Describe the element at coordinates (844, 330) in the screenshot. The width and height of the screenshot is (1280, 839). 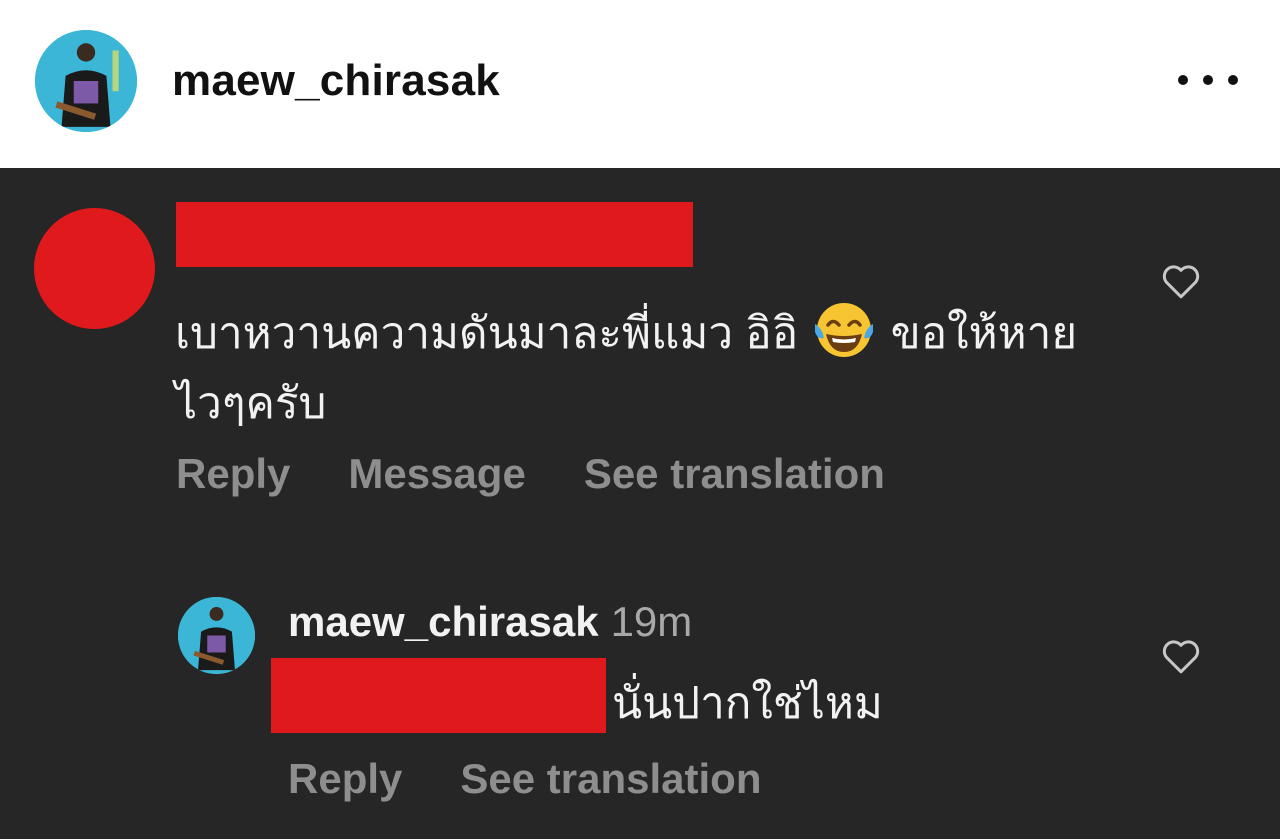
I see `face-with-tears-of-joy-icon` at that location.